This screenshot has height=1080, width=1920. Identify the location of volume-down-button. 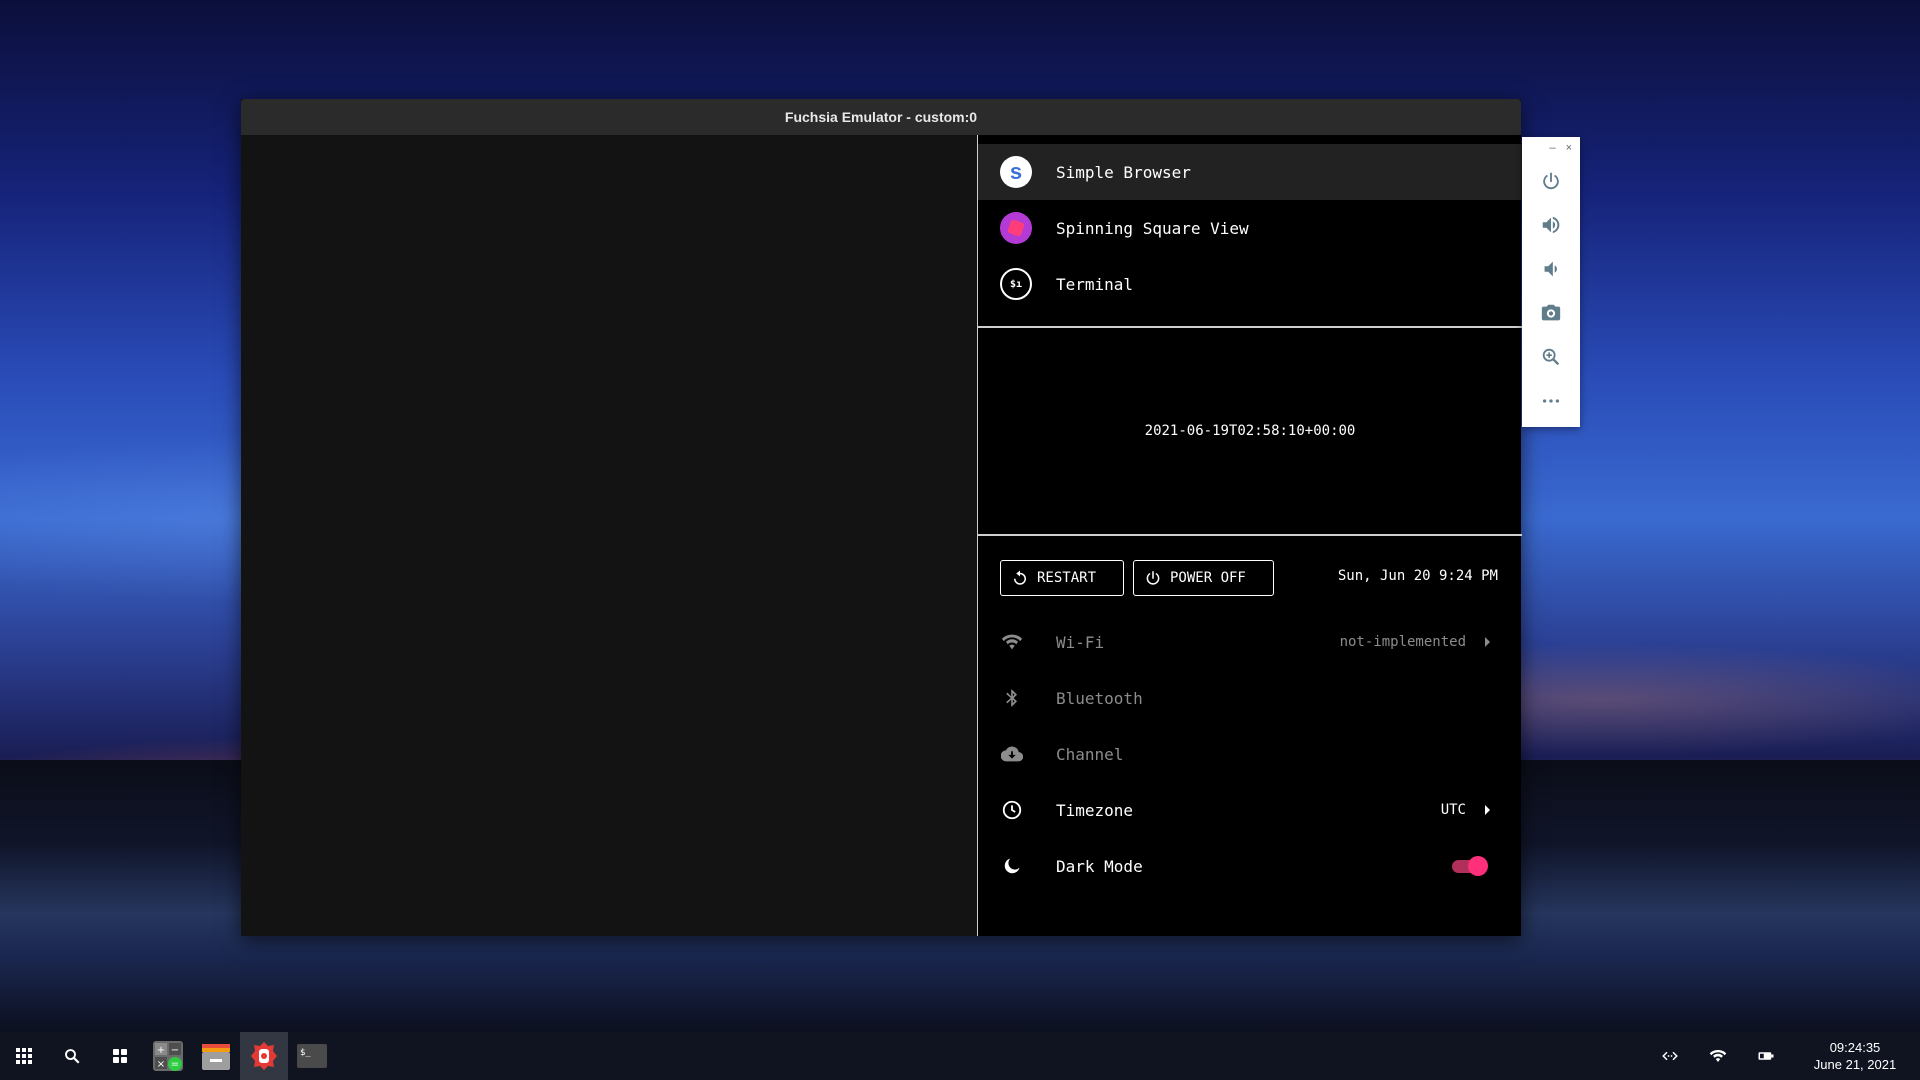
(1551, 269).